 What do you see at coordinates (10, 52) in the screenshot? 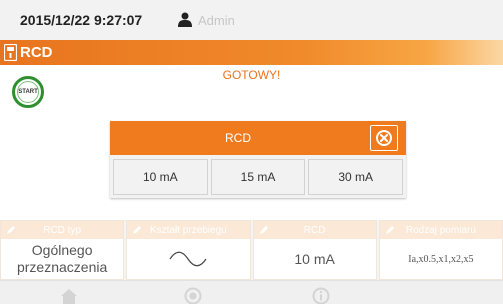
I see `rcd-icon` at bounding box center [10, 52].